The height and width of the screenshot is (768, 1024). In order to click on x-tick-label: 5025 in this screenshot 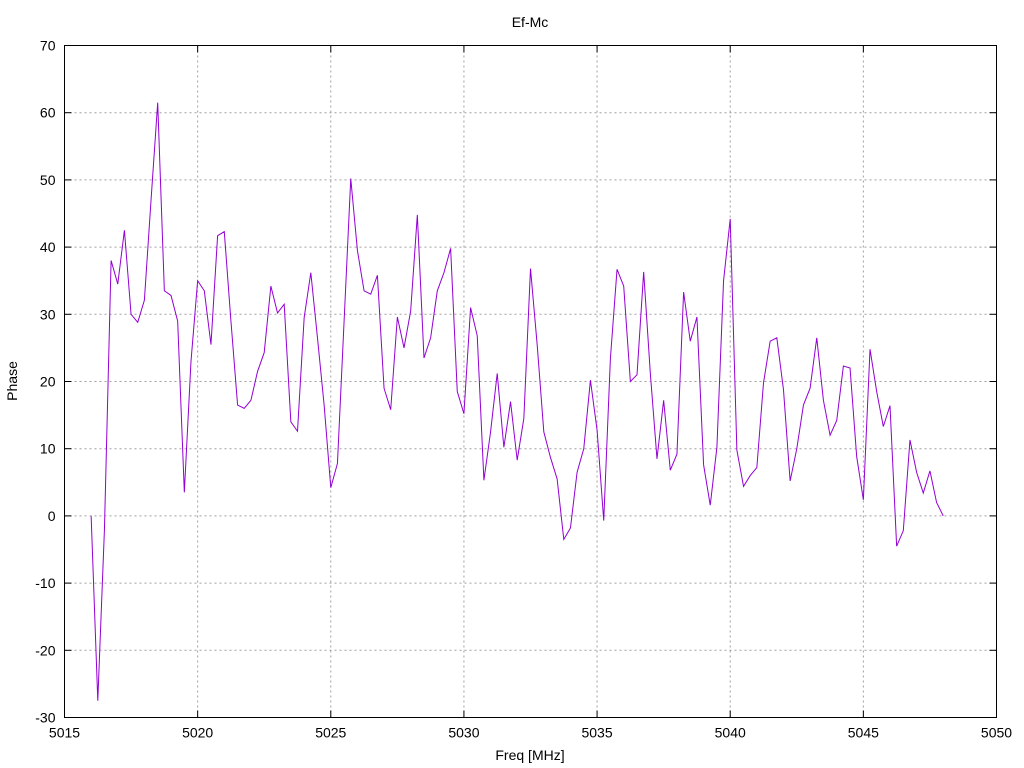, I will do `click(330, 733)`.